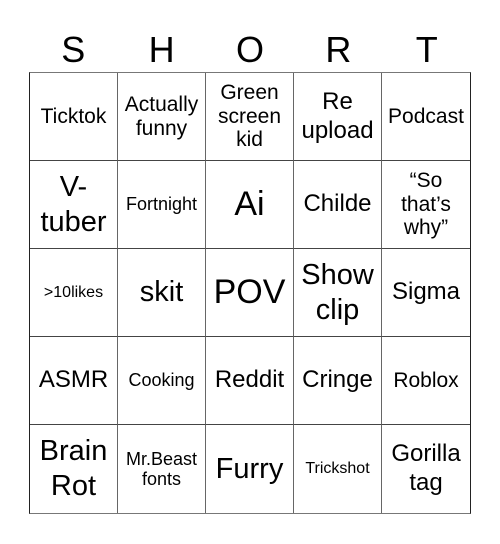 This screenshot has width=500, height=544. I want to click on header-letter-r: R, so click(338, 49).